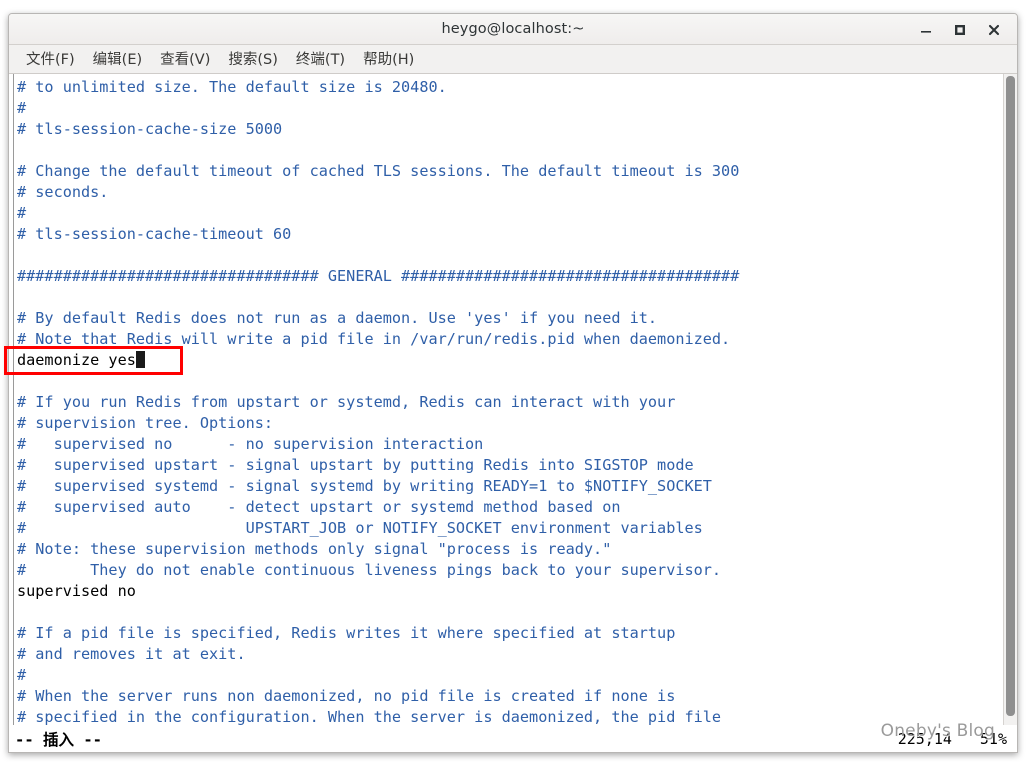 The width and height of the screenshot is (1026, 762). I want to click on vim-mode-indicator: -- 插入 --, so click(58, 739).